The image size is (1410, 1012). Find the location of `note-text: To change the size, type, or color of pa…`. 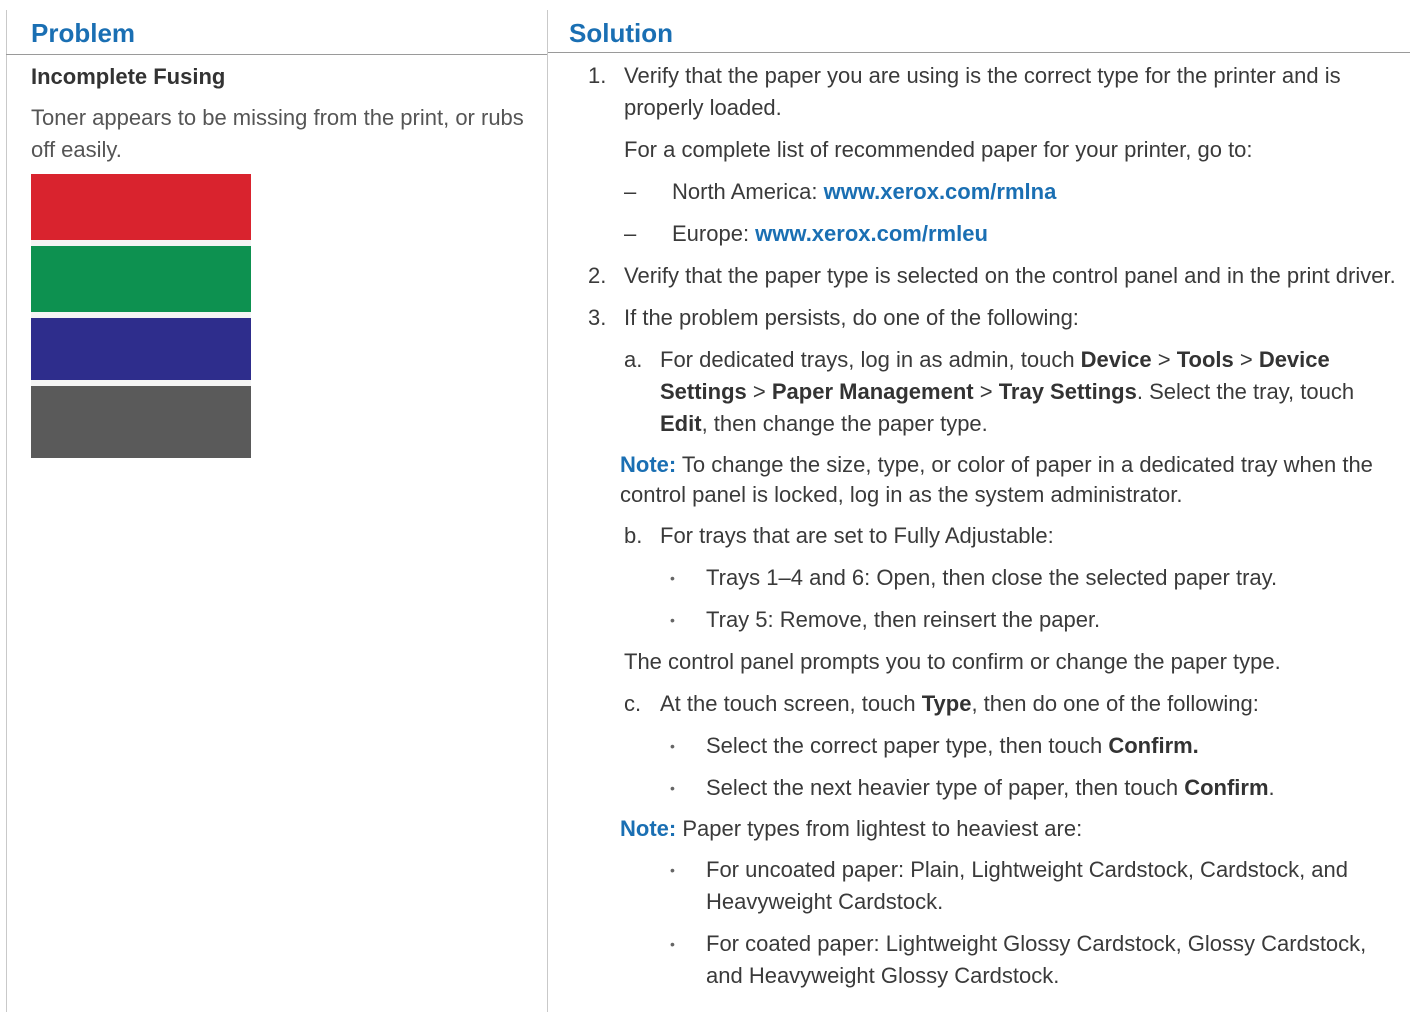

note-text: To change the size, type, or color of pa… is located at coordinates (996, 479).